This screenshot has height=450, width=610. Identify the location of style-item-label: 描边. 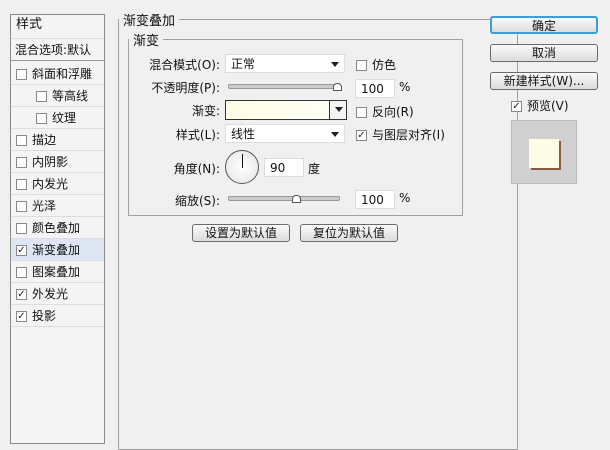
(44, 140).